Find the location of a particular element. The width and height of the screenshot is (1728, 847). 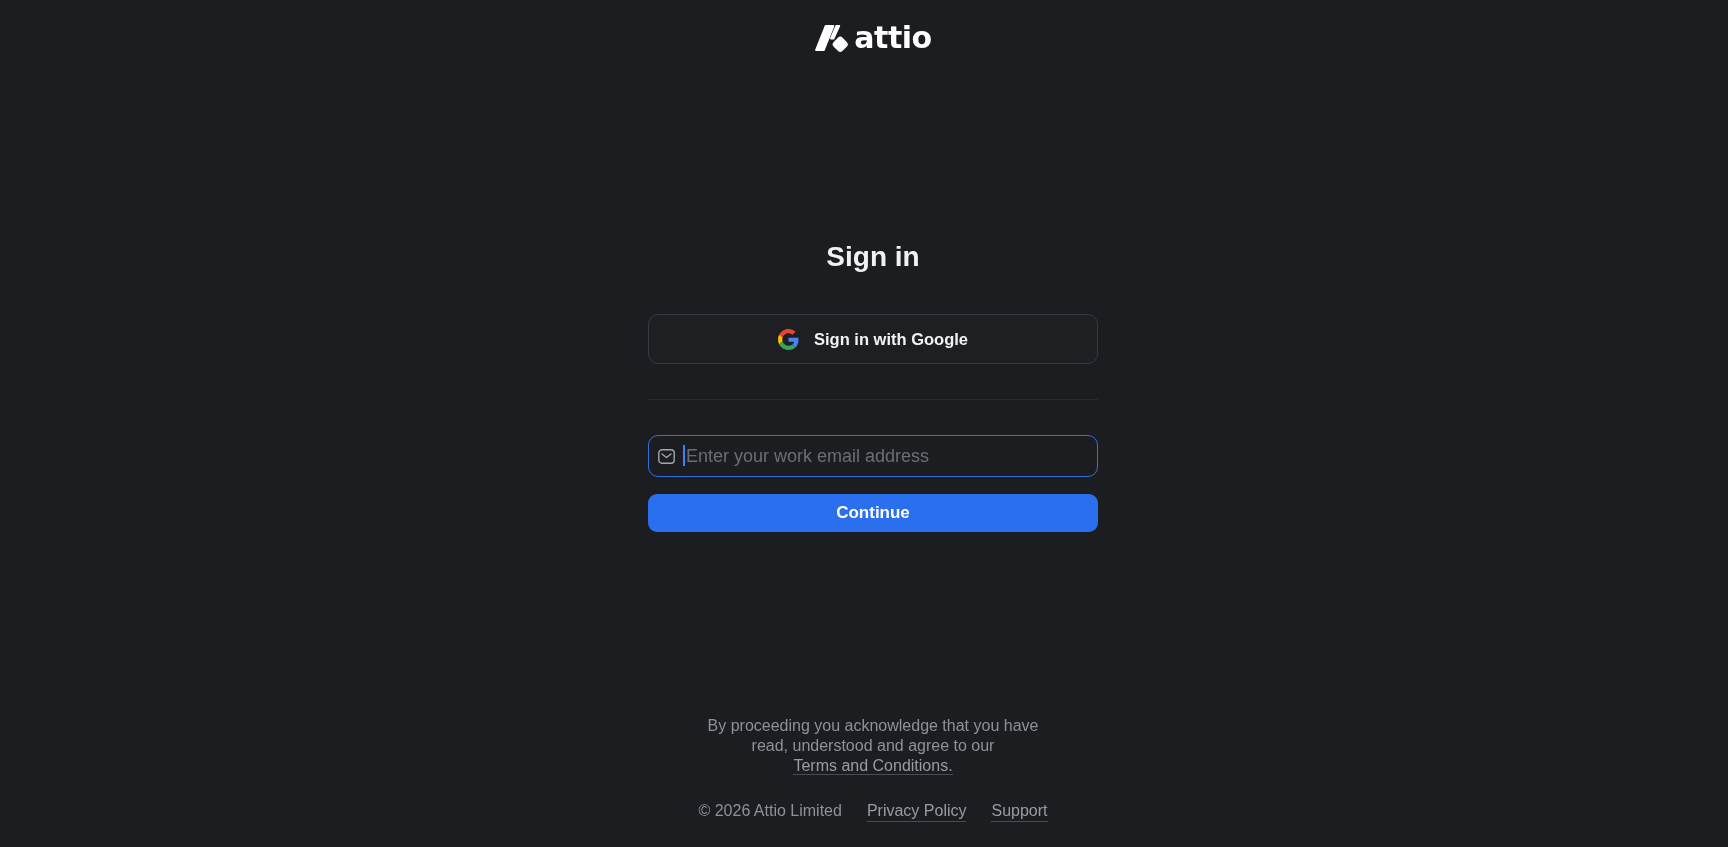

envelope-icon is located at coordinates (666, 456).